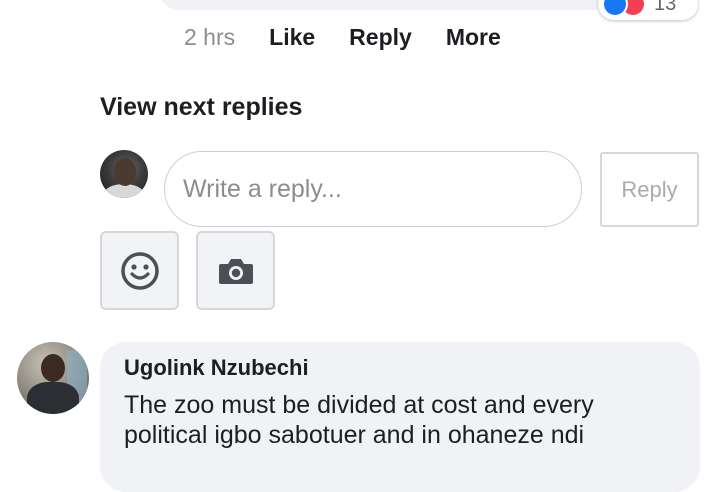 Image resolution: width=720 pixels, height=492 pixels. Describe the element at coordinates (473, 37) in the screenshot. I see `more-button: More` at that location.